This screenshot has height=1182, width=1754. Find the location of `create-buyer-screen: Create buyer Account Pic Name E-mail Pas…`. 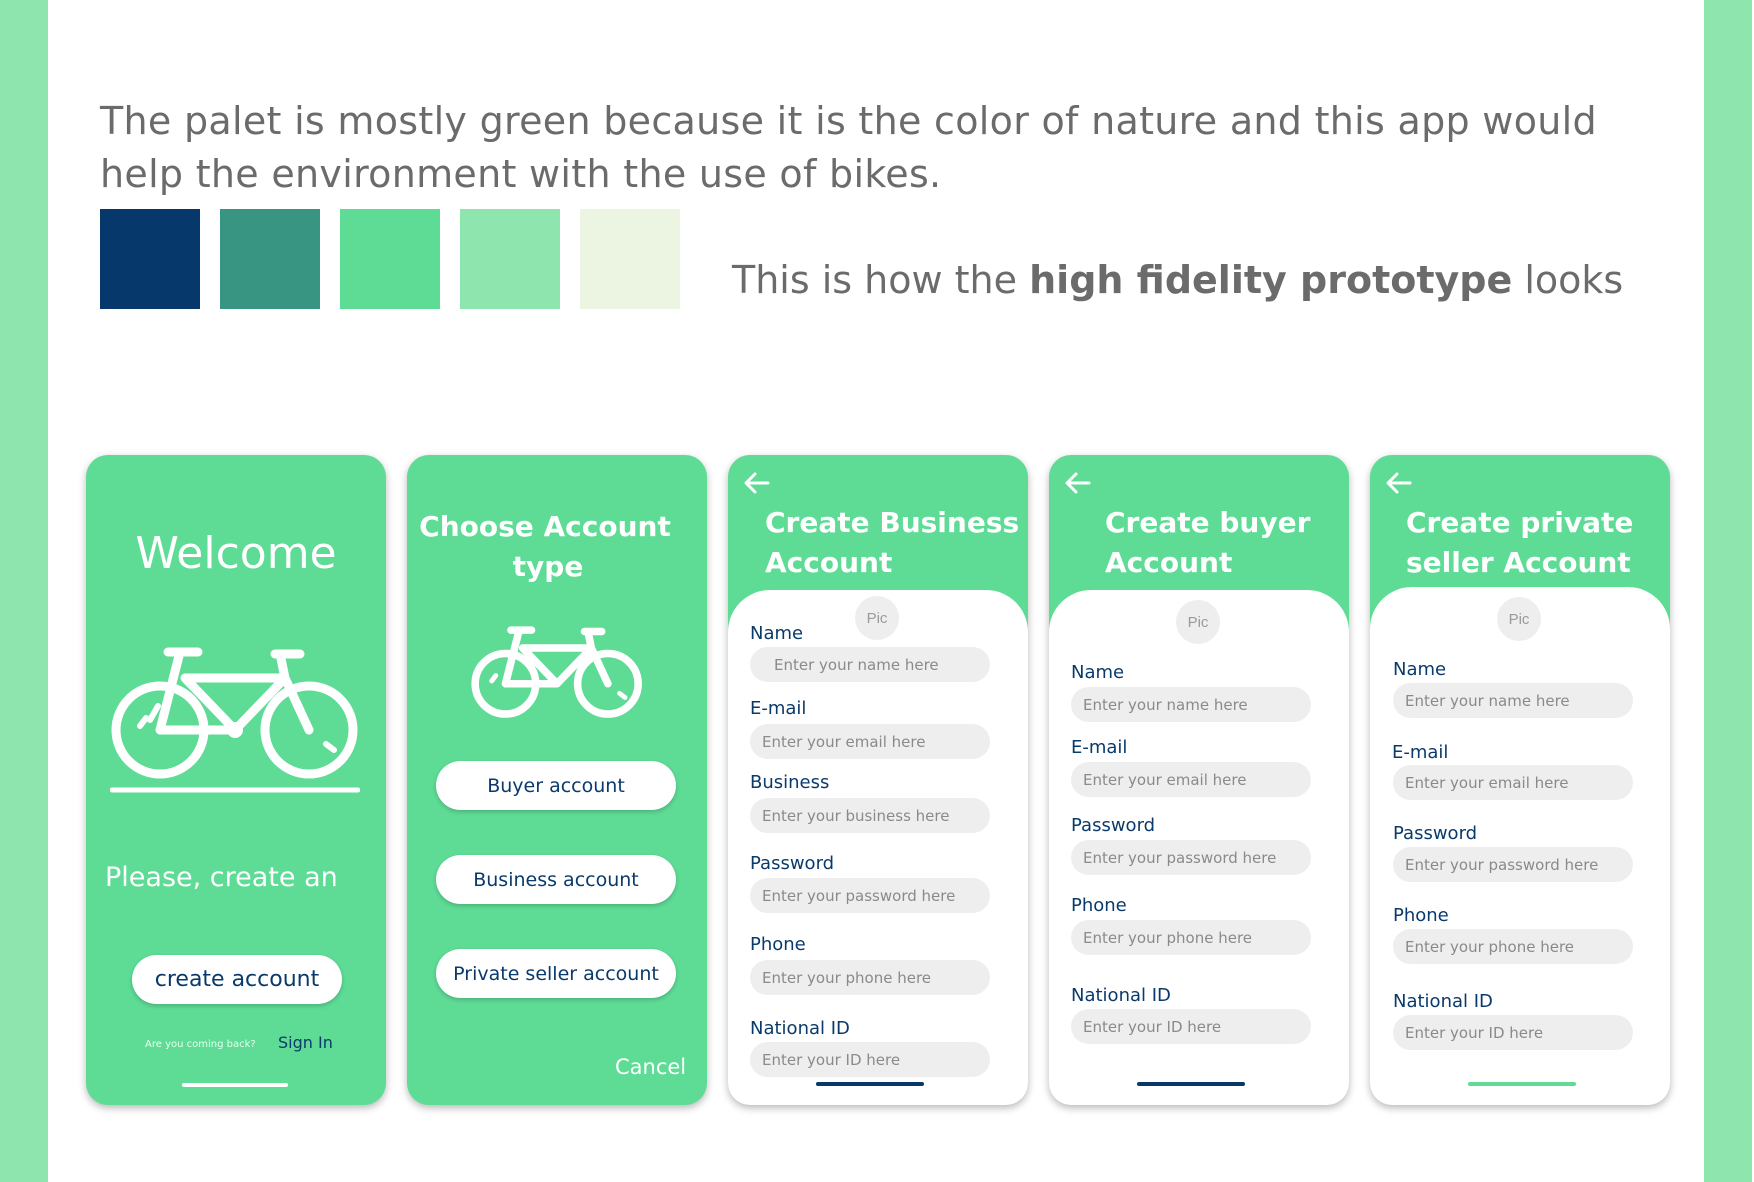

create-buyer-screen: Create buyer Account Pic Name E-mail Pas… is located at coordinates (1199, 780).